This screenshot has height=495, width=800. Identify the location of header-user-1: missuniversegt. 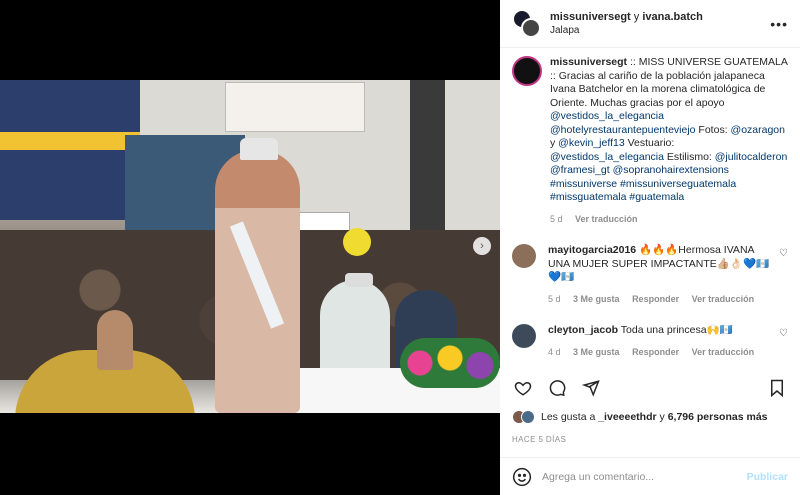
(590, 17).